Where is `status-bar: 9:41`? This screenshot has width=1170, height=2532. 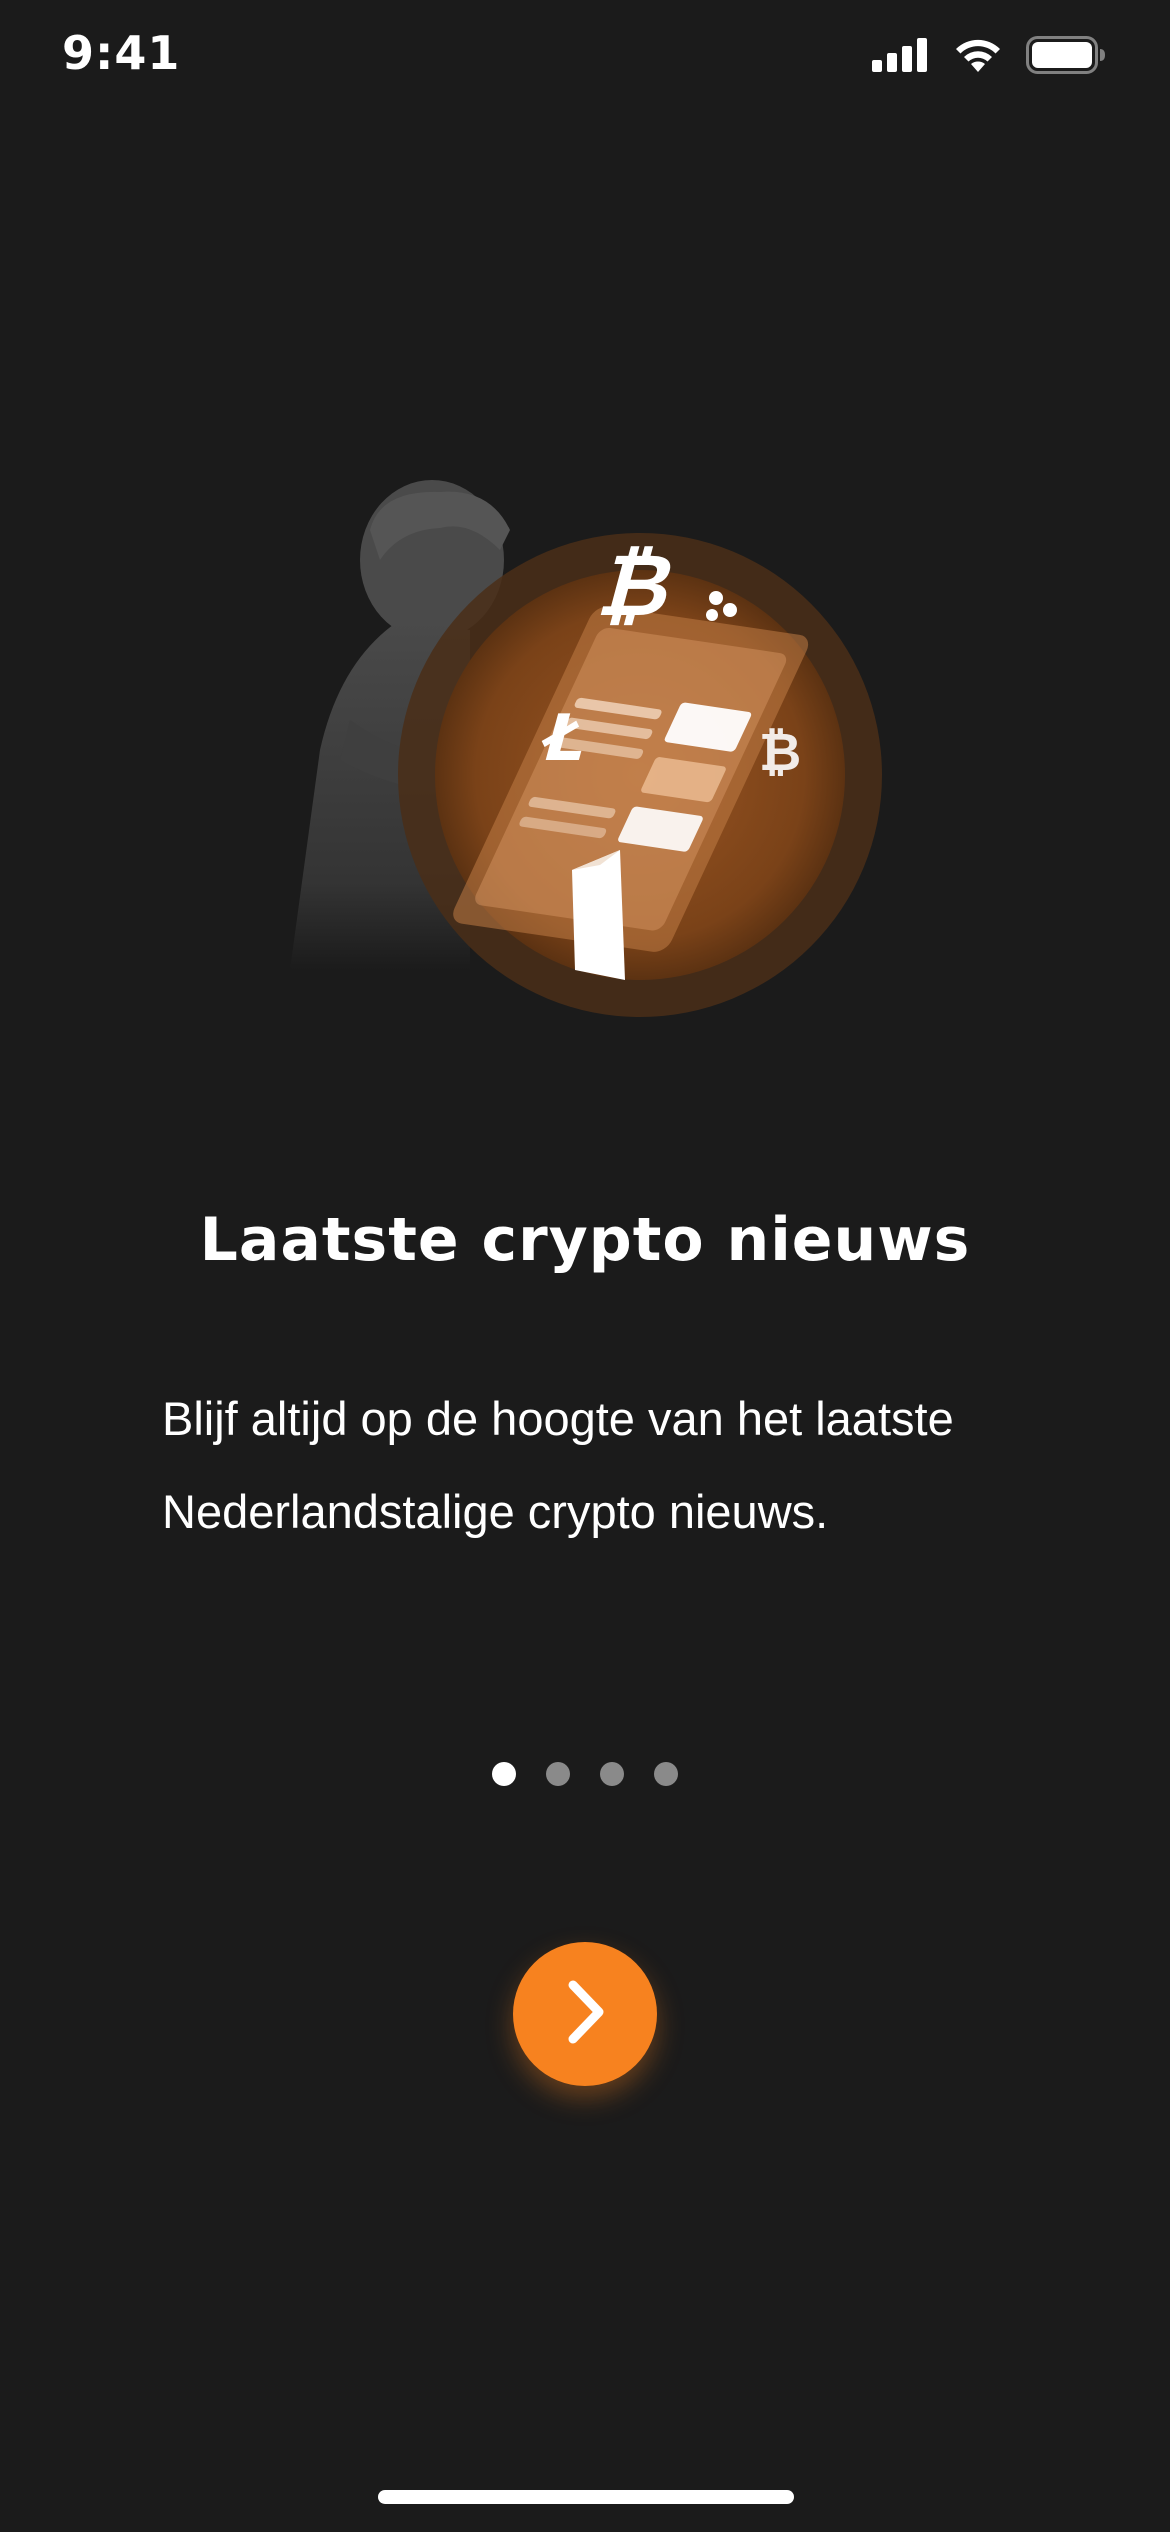
status-bar: 9:41 is located at coordinates (585, 55).